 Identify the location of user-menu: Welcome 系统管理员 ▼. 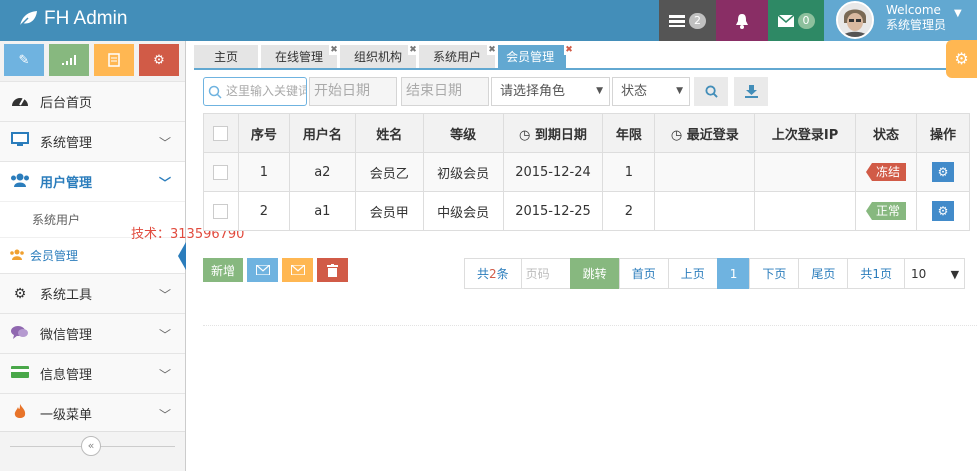
(900, 20).